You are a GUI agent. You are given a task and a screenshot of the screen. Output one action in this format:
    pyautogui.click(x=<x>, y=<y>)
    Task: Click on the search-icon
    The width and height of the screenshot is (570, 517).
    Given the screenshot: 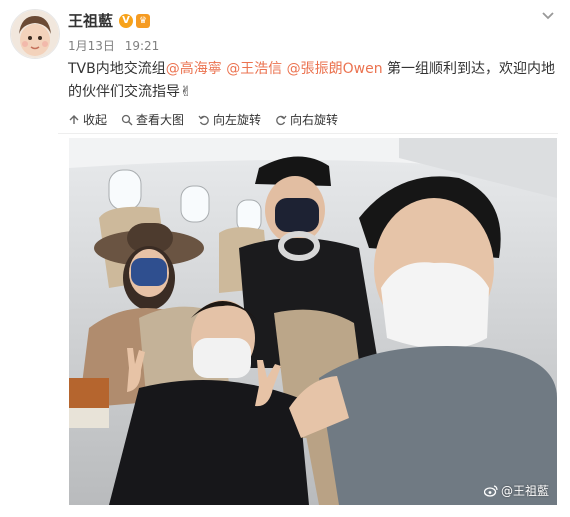 What is the action you would take?
    pyautogui.click(x=127, y=119)
    